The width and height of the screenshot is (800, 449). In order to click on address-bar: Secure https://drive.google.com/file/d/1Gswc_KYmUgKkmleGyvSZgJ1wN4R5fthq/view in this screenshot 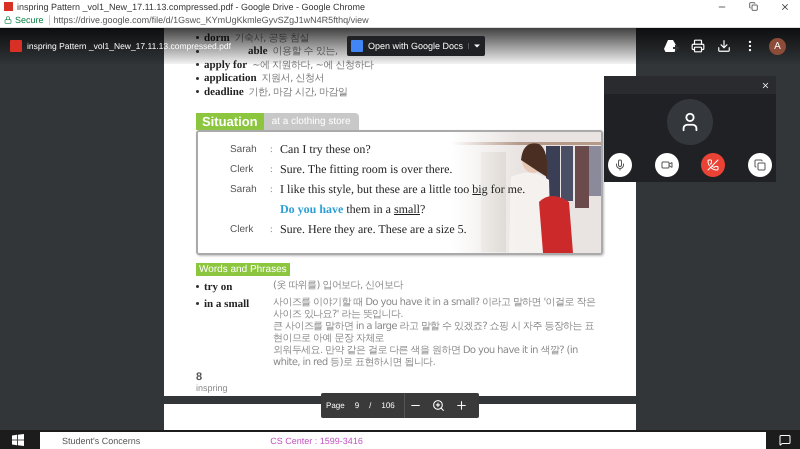, I will do `click(400, 20)`.